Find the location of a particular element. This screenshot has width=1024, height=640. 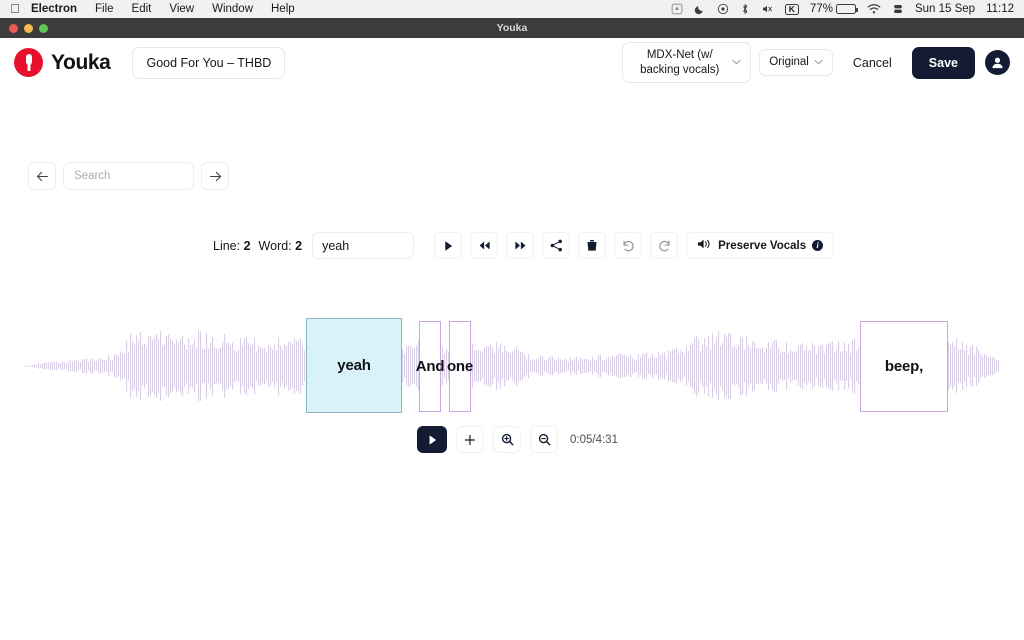

cancel-button: Cancel is located at coordinates (872, 63).